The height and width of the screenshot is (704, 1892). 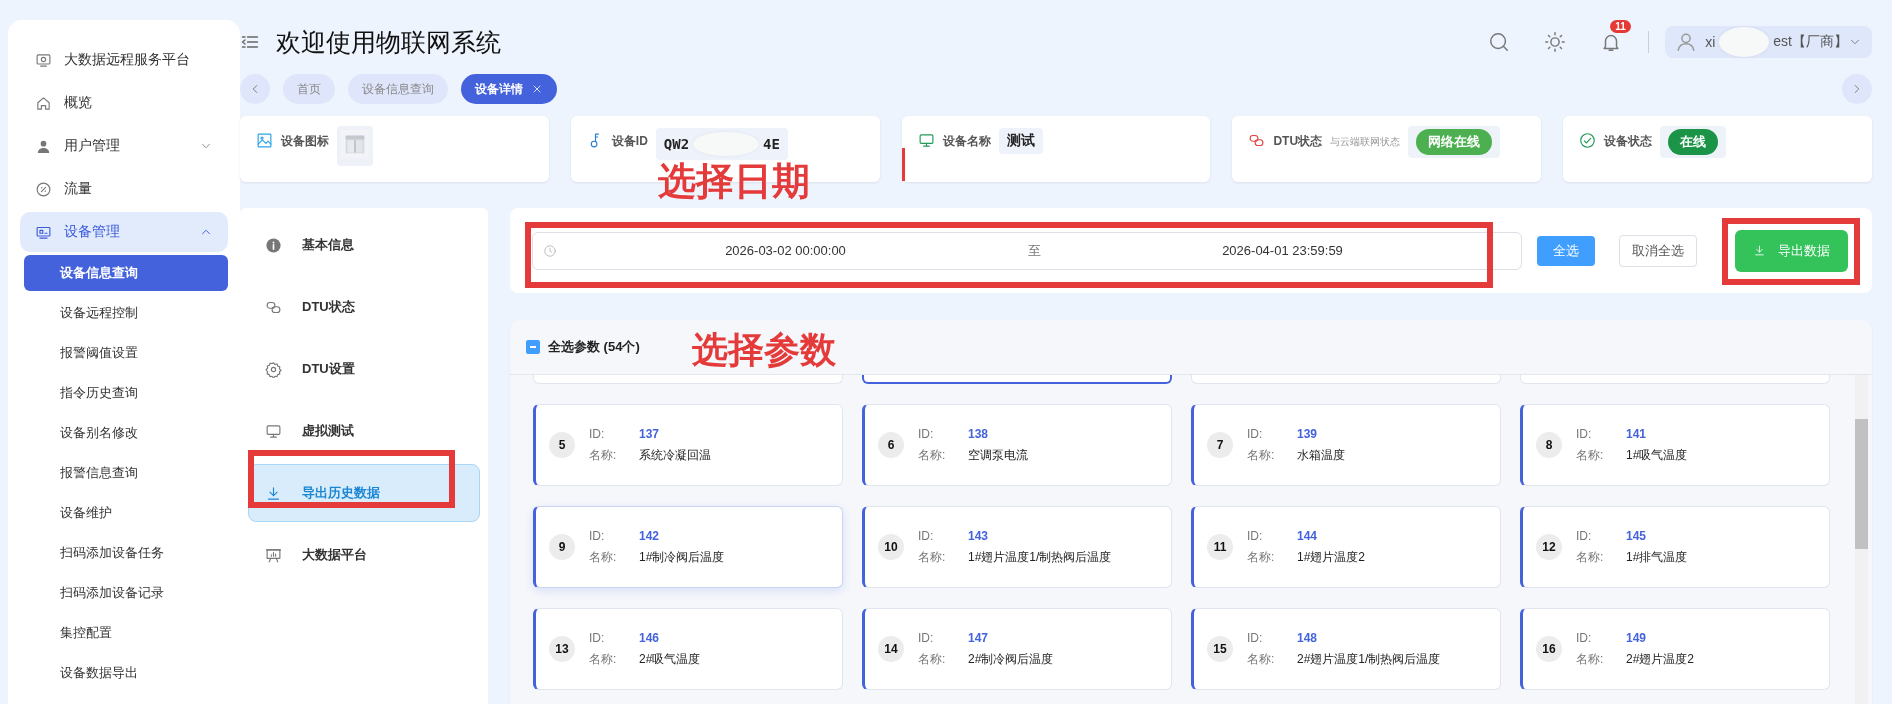 I want to click on deselect-all-button: 取消全选, so click(x=1658, y=250).